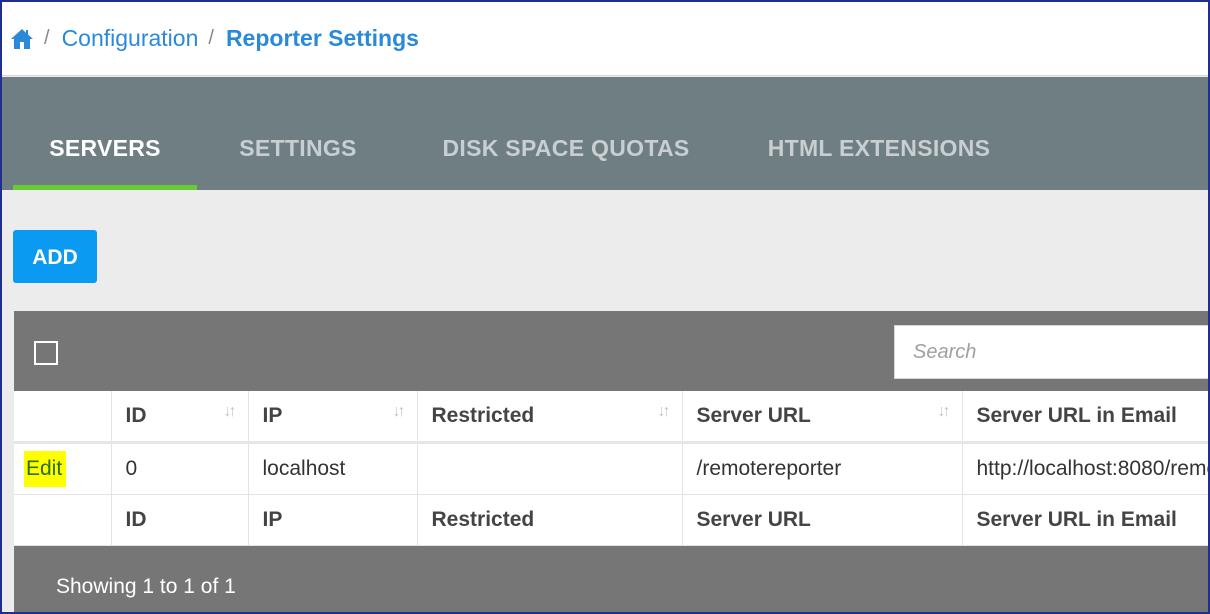 This screenshot has width=1210, height=614. I want to click on row-action-cell: Edit, so click(63, 468).